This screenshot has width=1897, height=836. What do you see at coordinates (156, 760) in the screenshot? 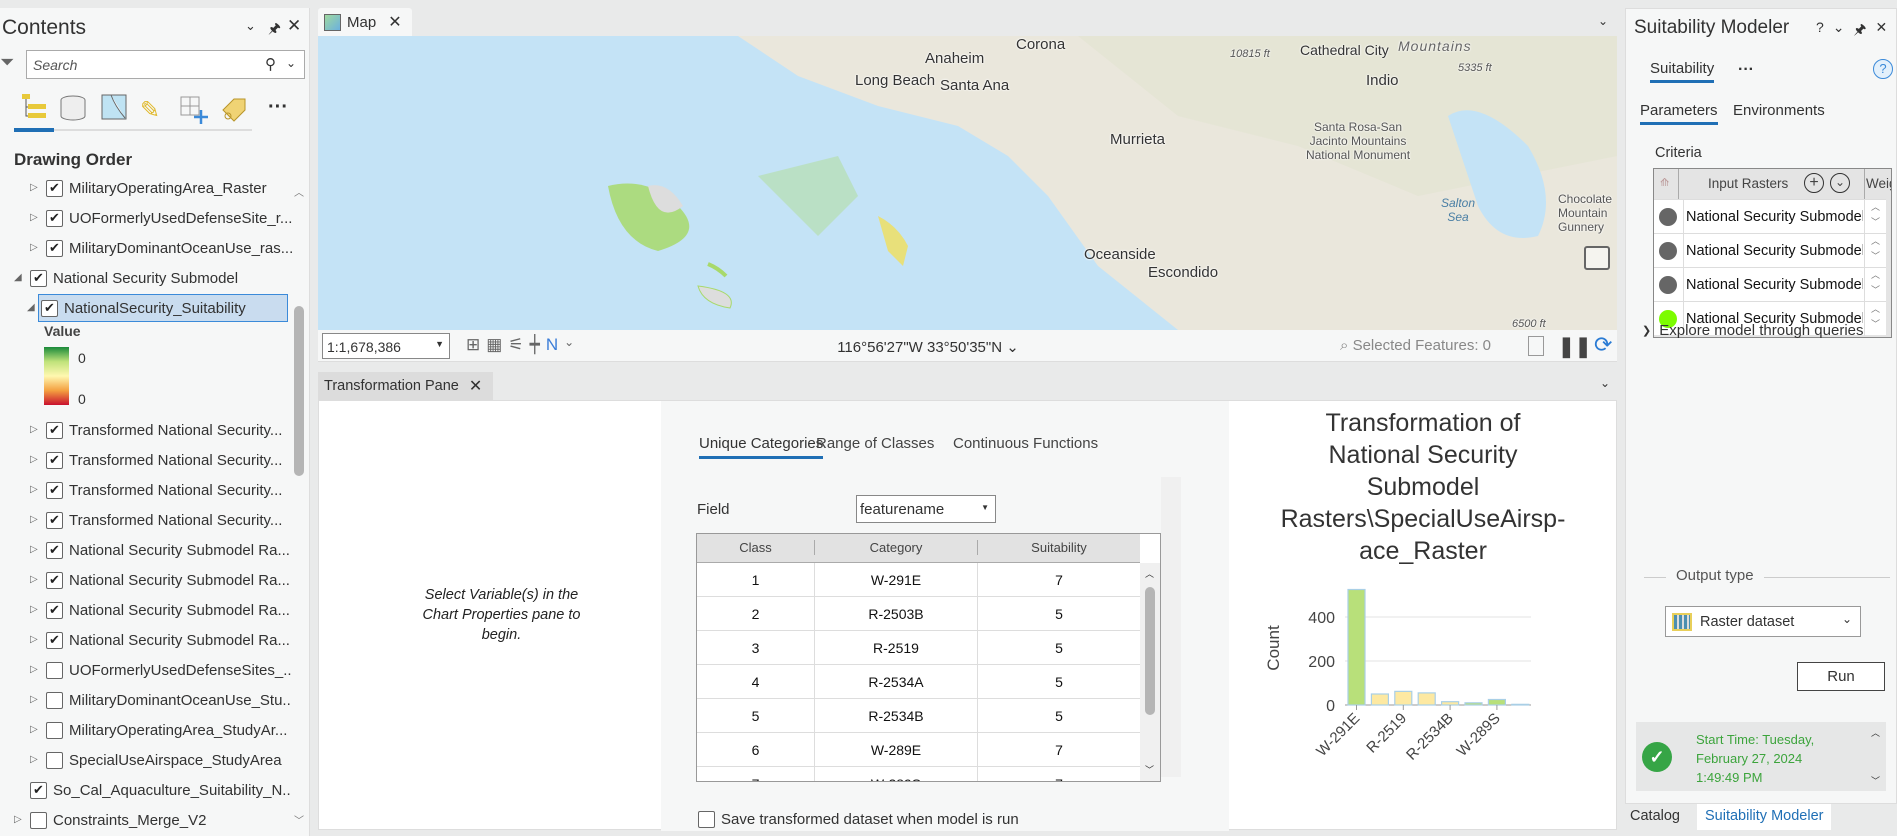
I see `layer-item: ▷ SpecialUseAirspace_StudyArea` at bounding box center [156, 760].